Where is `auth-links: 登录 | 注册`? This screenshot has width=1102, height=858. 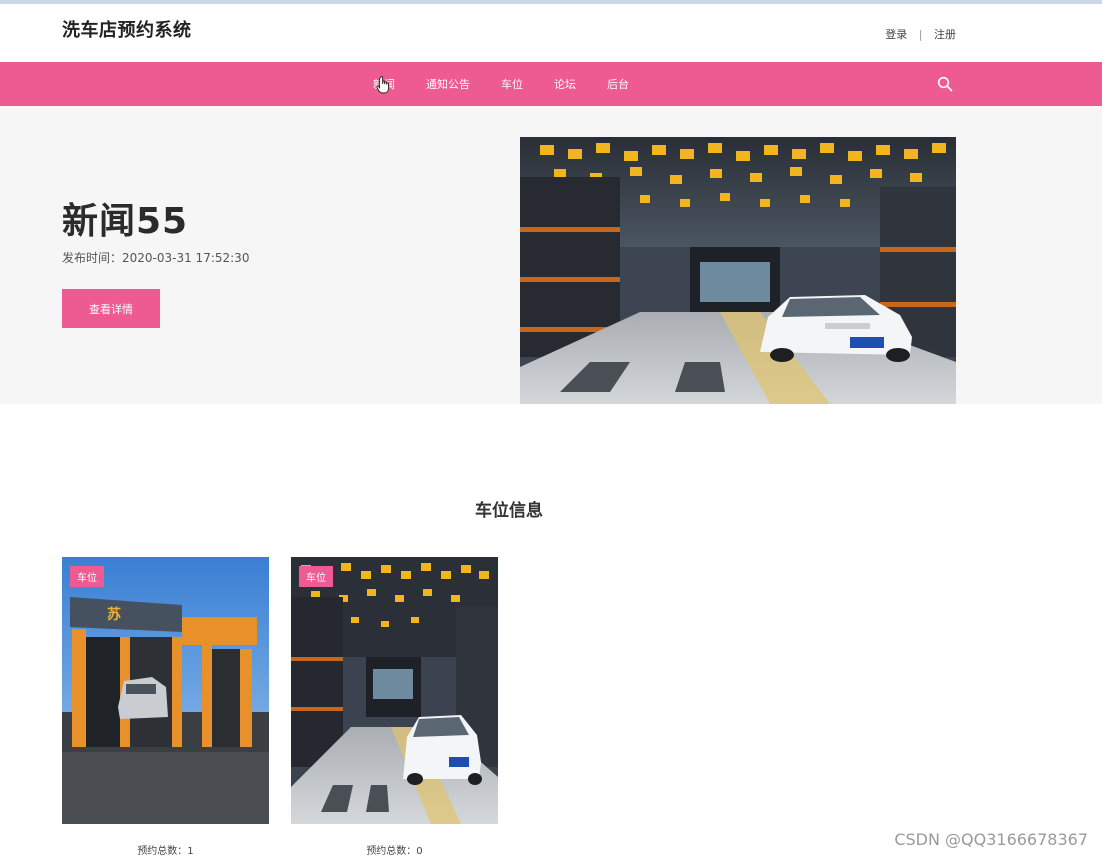
auth-links: 登录 | 注册 is located at coordinates (920, 34).